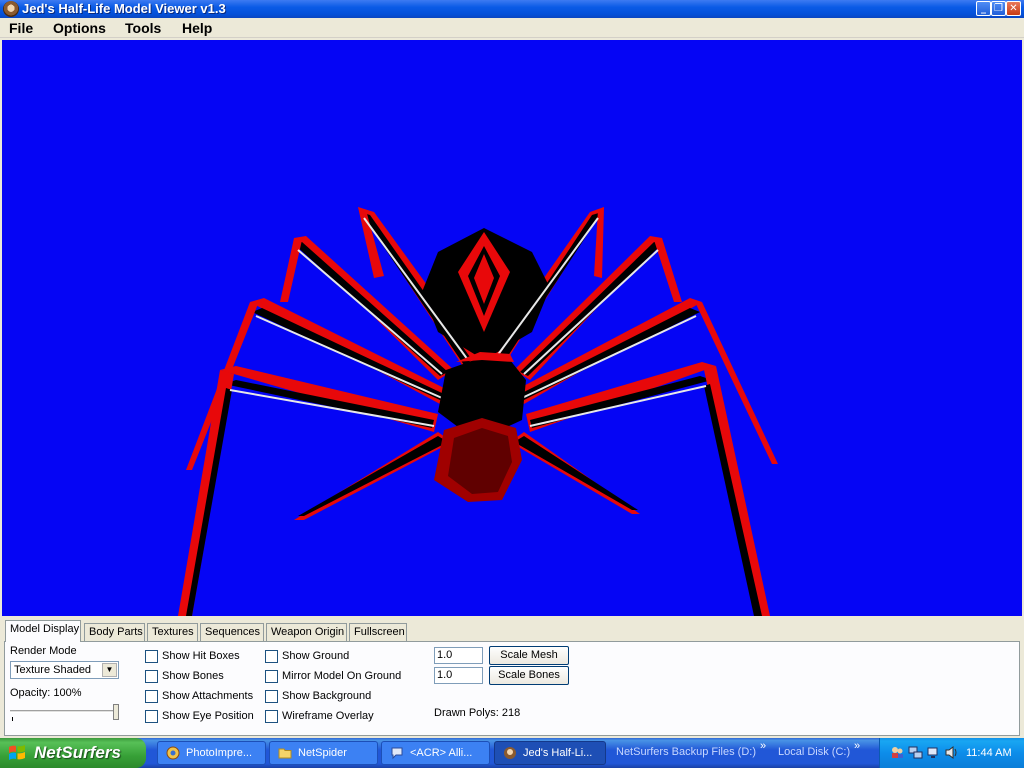 The width and height of the screenshot is (1024, 768). I want to click on render-mode-select: Texture Shaded ▼, so click(64, 670).